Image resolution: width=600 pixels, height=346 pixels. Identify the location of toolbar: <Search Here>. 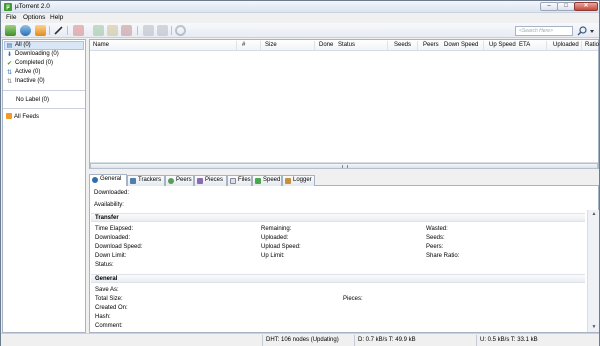
(300, 30).